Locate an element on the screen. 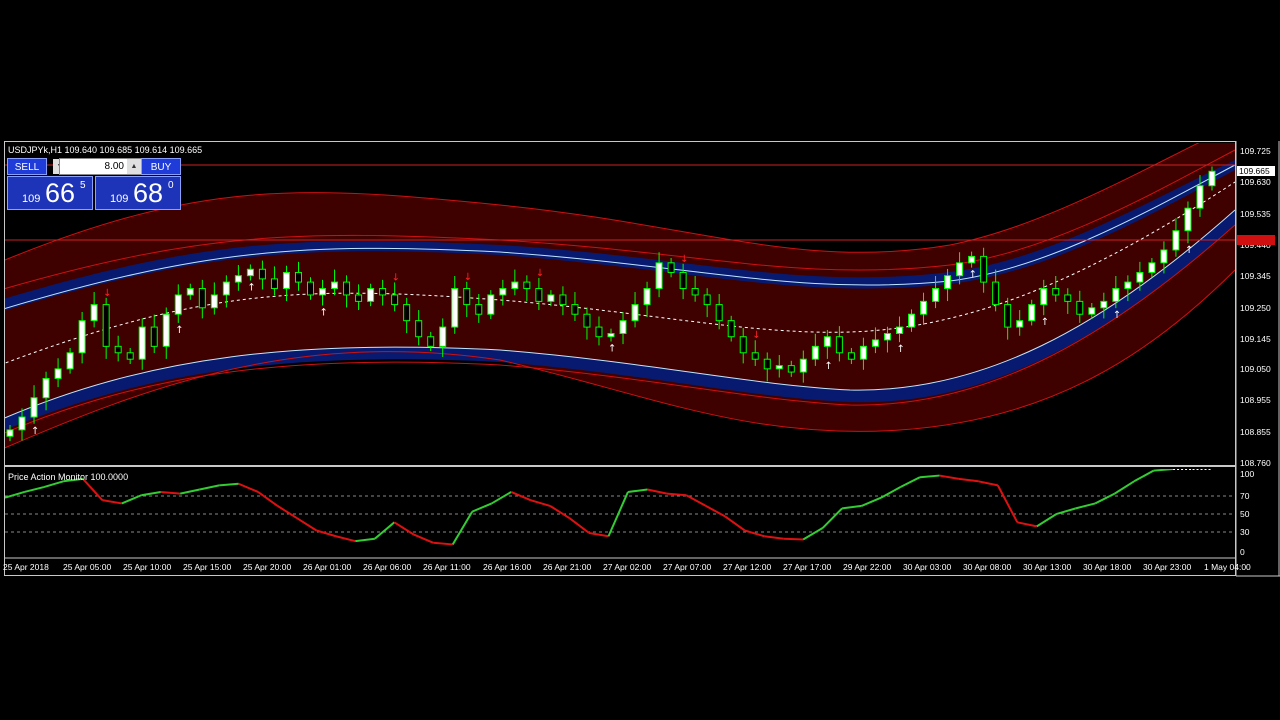 This screenshot has width=1280, height=720. buy-price-fraction: 0 is located at coordinates (171, 185).